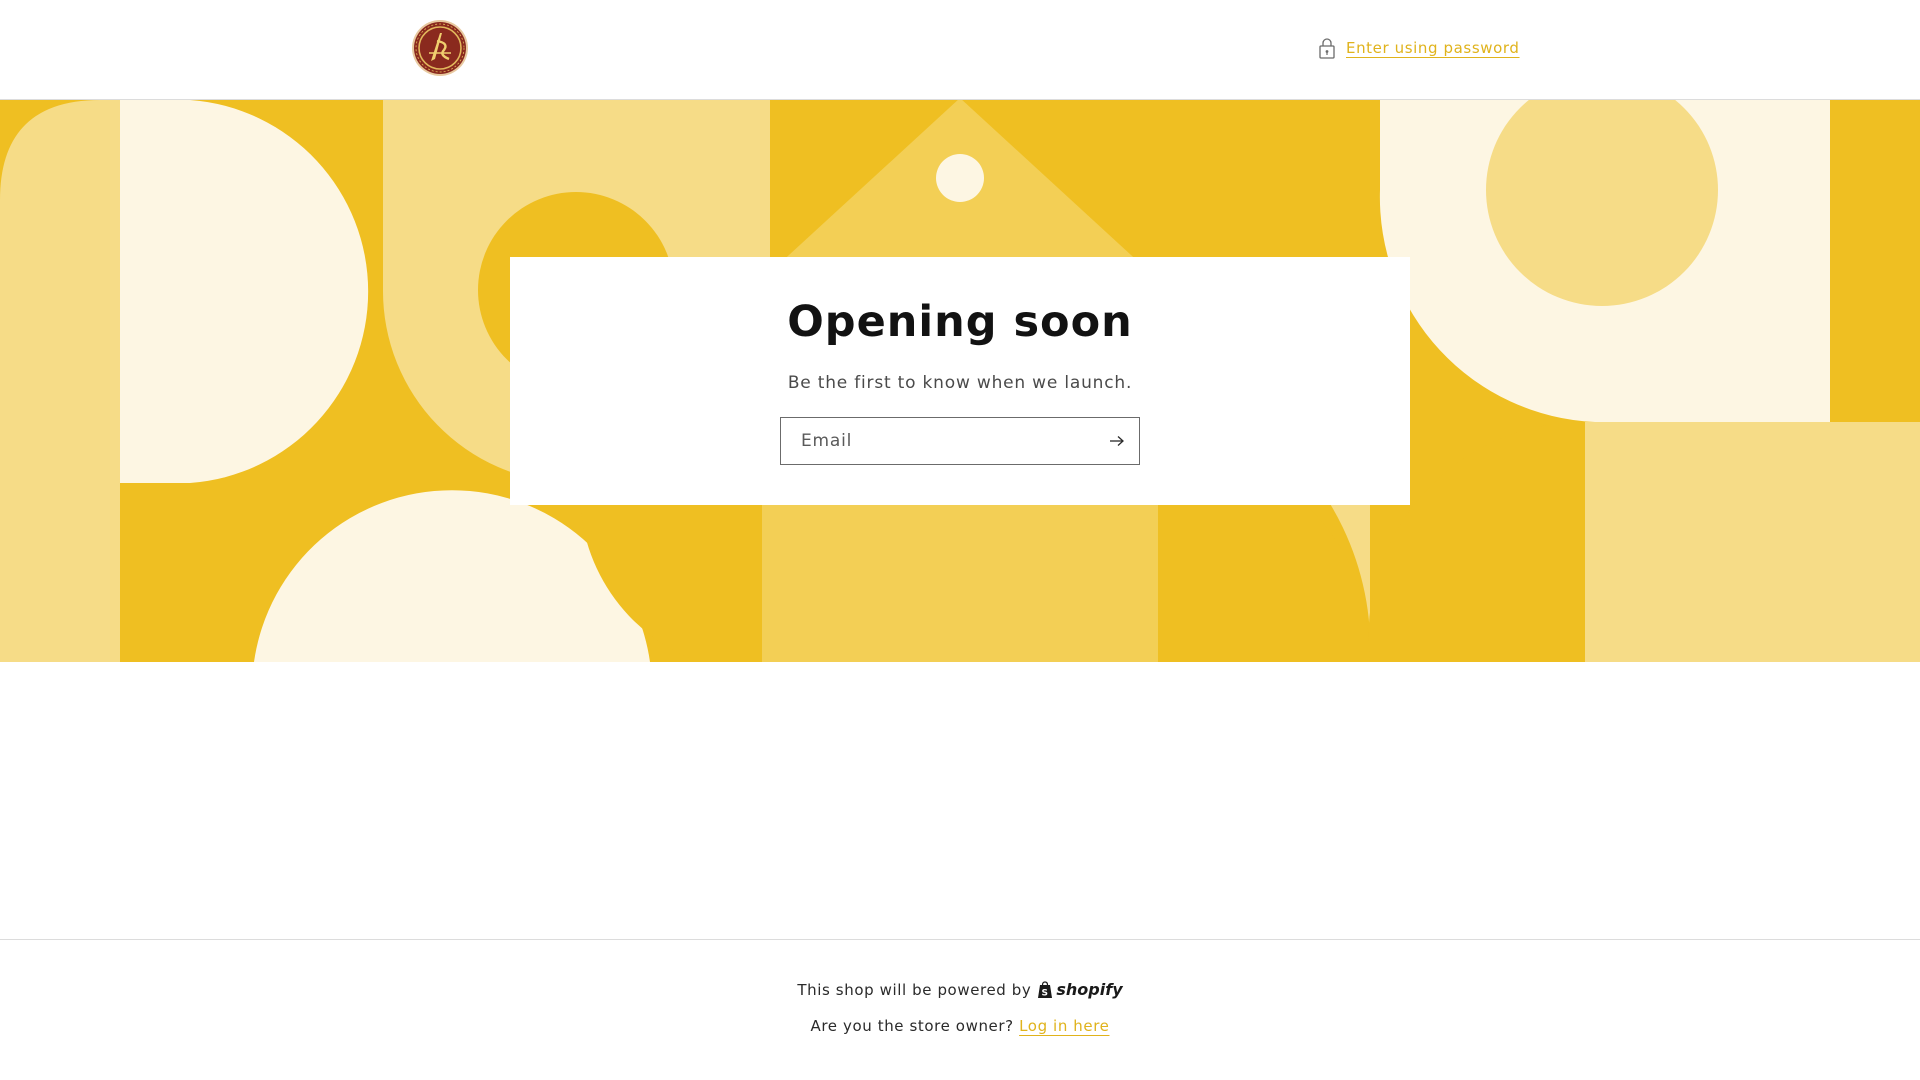  I want to click on log-in-link: Log in here, so click(1064, 1026).